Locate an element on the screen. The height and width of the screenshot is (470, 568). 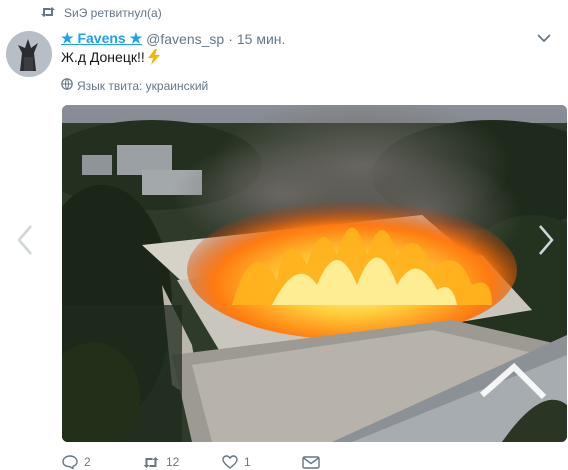
like-button: 1 is located at coordinates (262, 462).